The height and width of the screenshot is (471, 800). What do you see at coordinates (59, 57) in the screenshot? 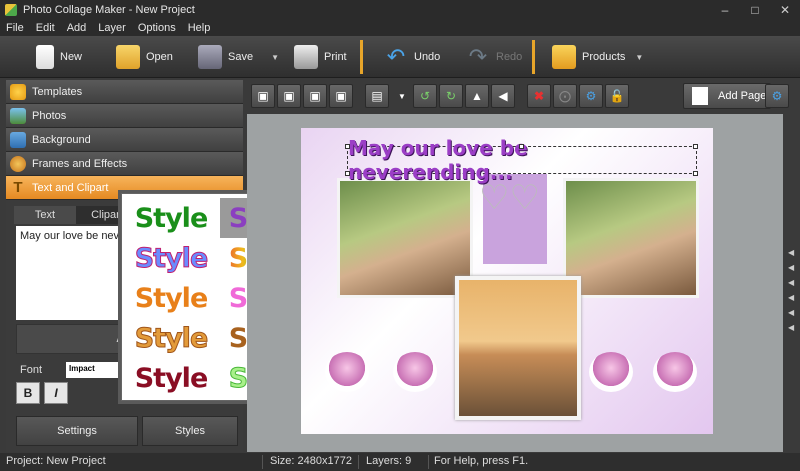
I see `new-button: New` at bounding box center [59, 57].